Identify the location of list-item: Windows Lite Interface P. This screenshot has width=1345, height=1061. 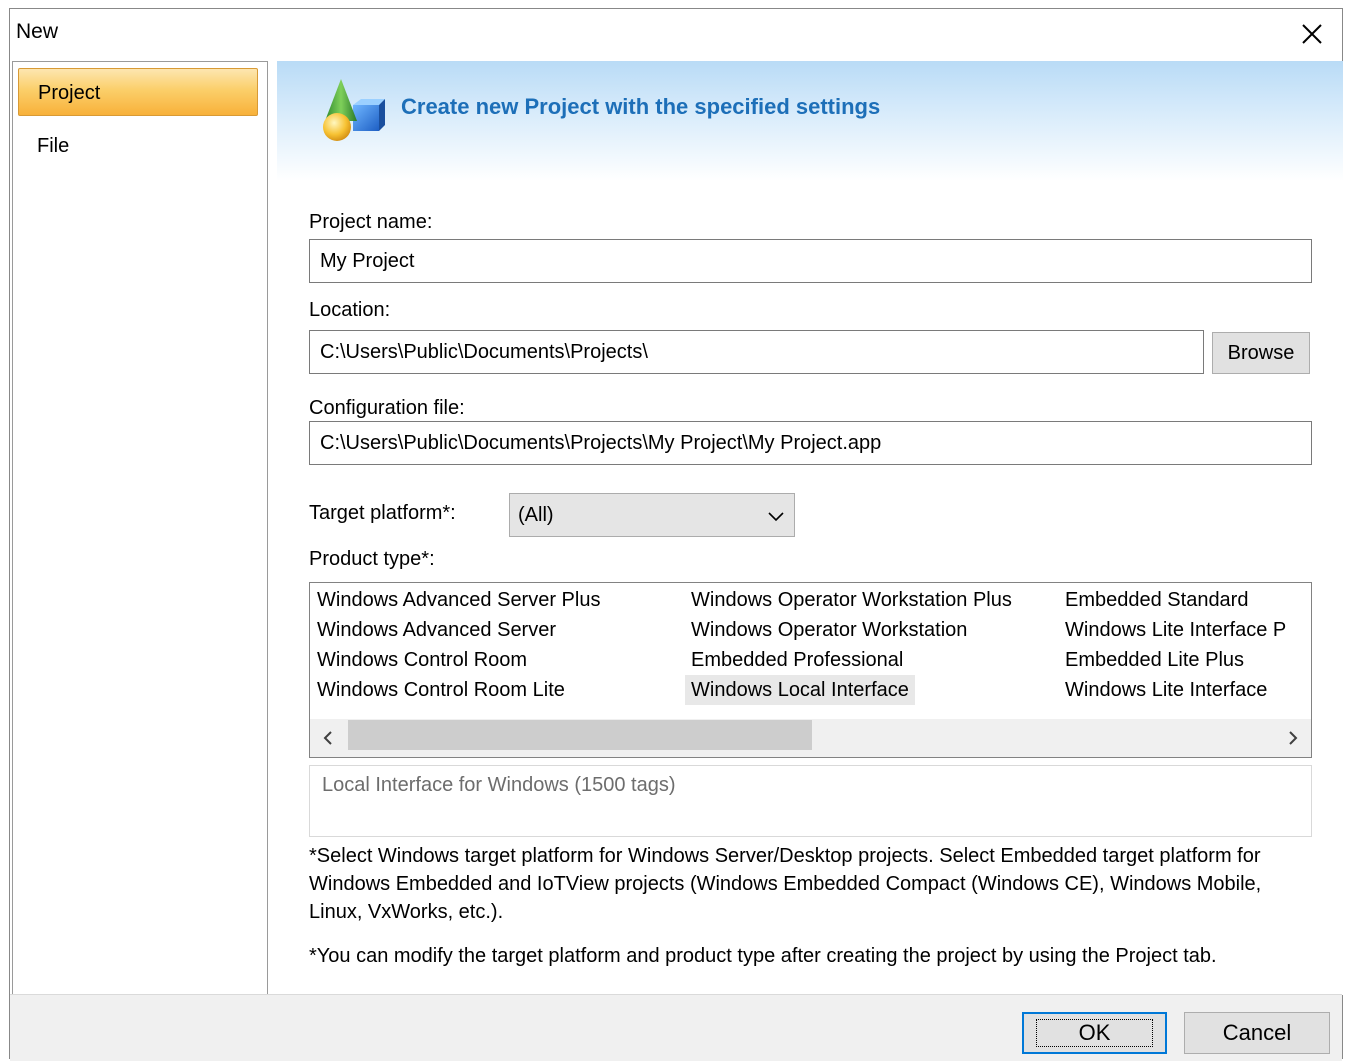
(1175, 630).